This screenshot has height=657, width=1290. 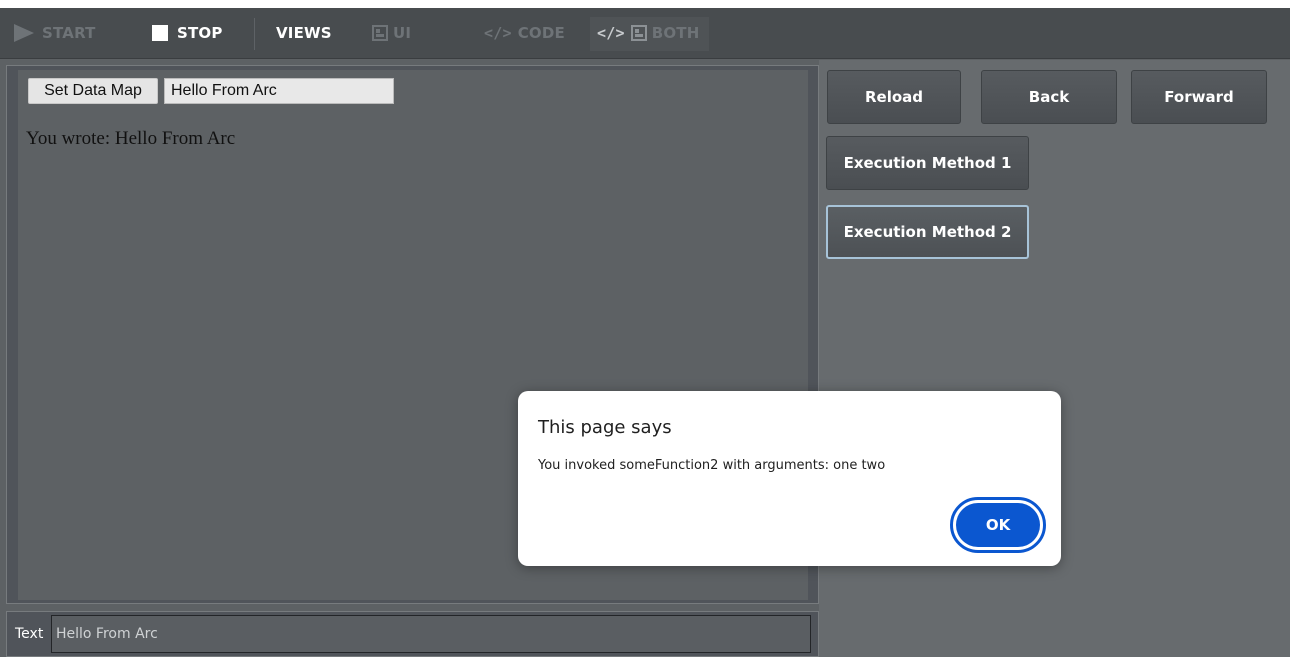 I want to click on code-label: CODE, so click(x=541, y=33).